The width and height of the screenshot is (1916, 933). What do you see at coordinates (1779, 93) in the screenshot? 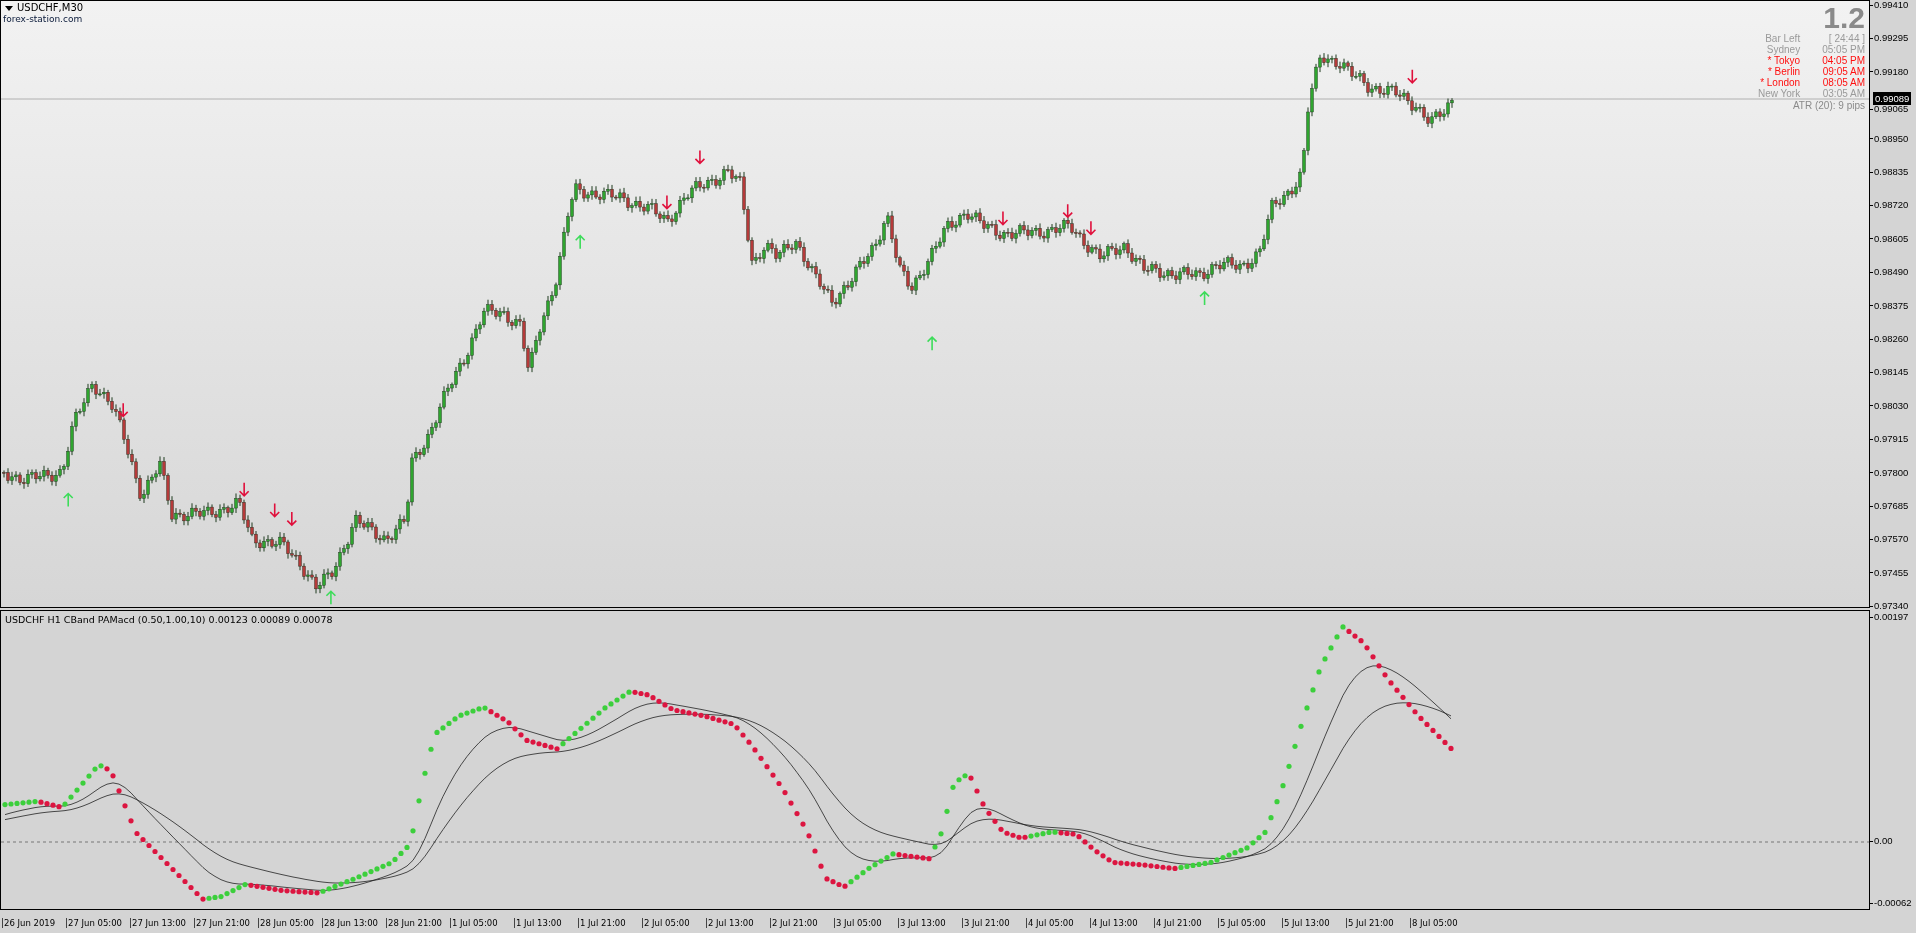
I see `session-label: New York` at bounding box center [1779, 93].